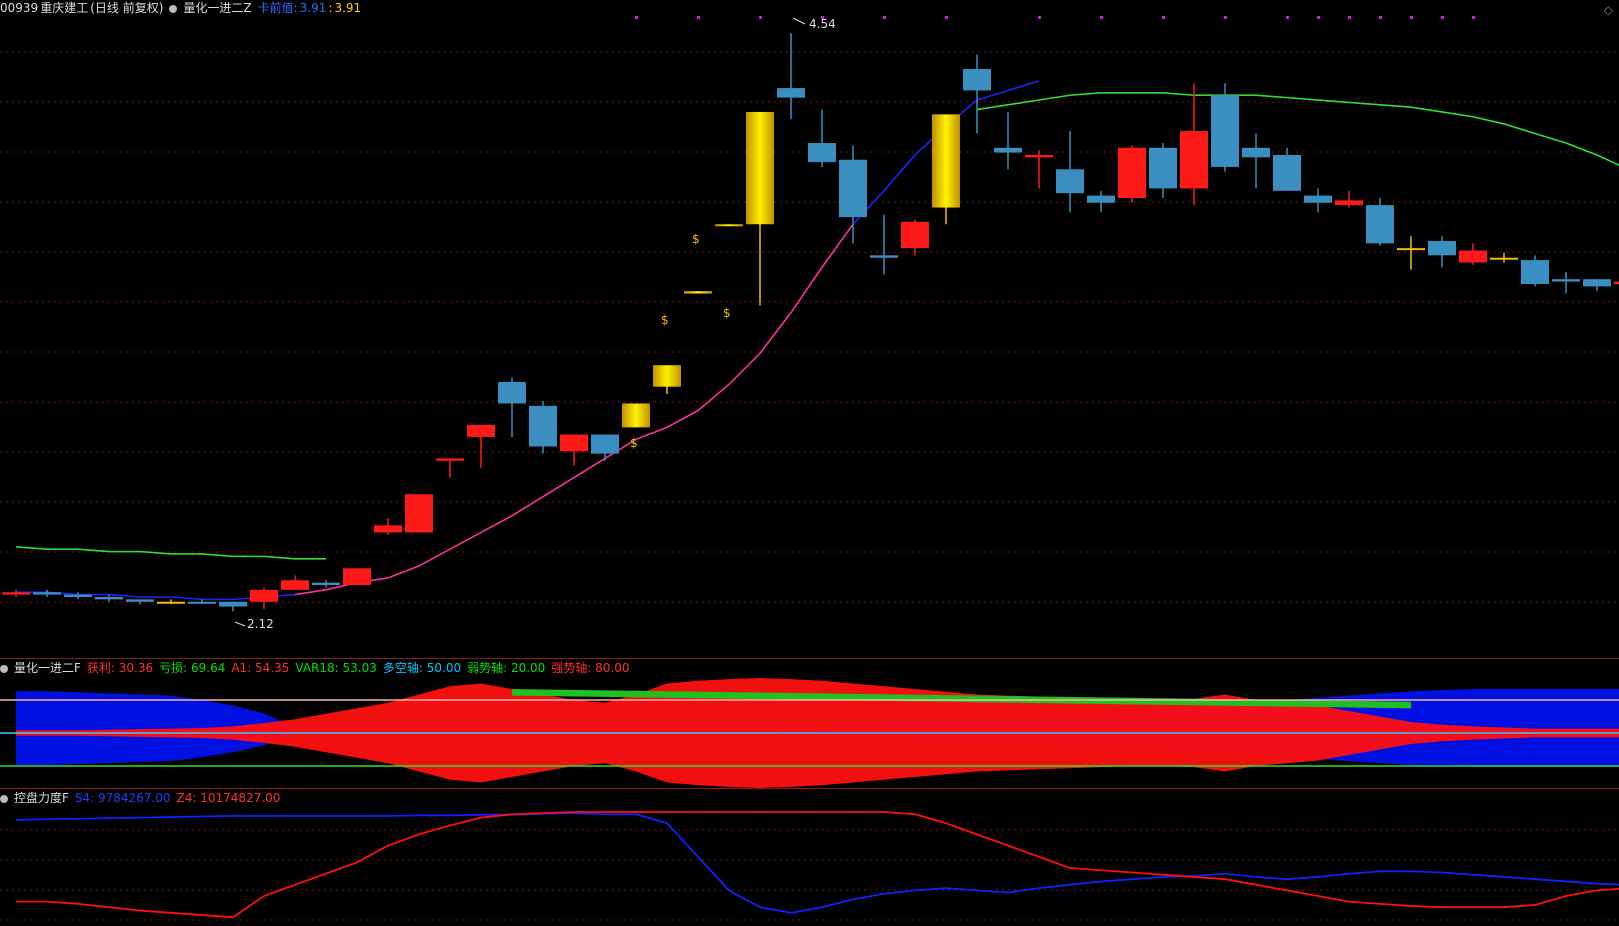 This screenshot has width=1619, height=926. Describe the element at coordinates (4, 799) in the screenshot. I see `panel2-settings-icon` at that location.